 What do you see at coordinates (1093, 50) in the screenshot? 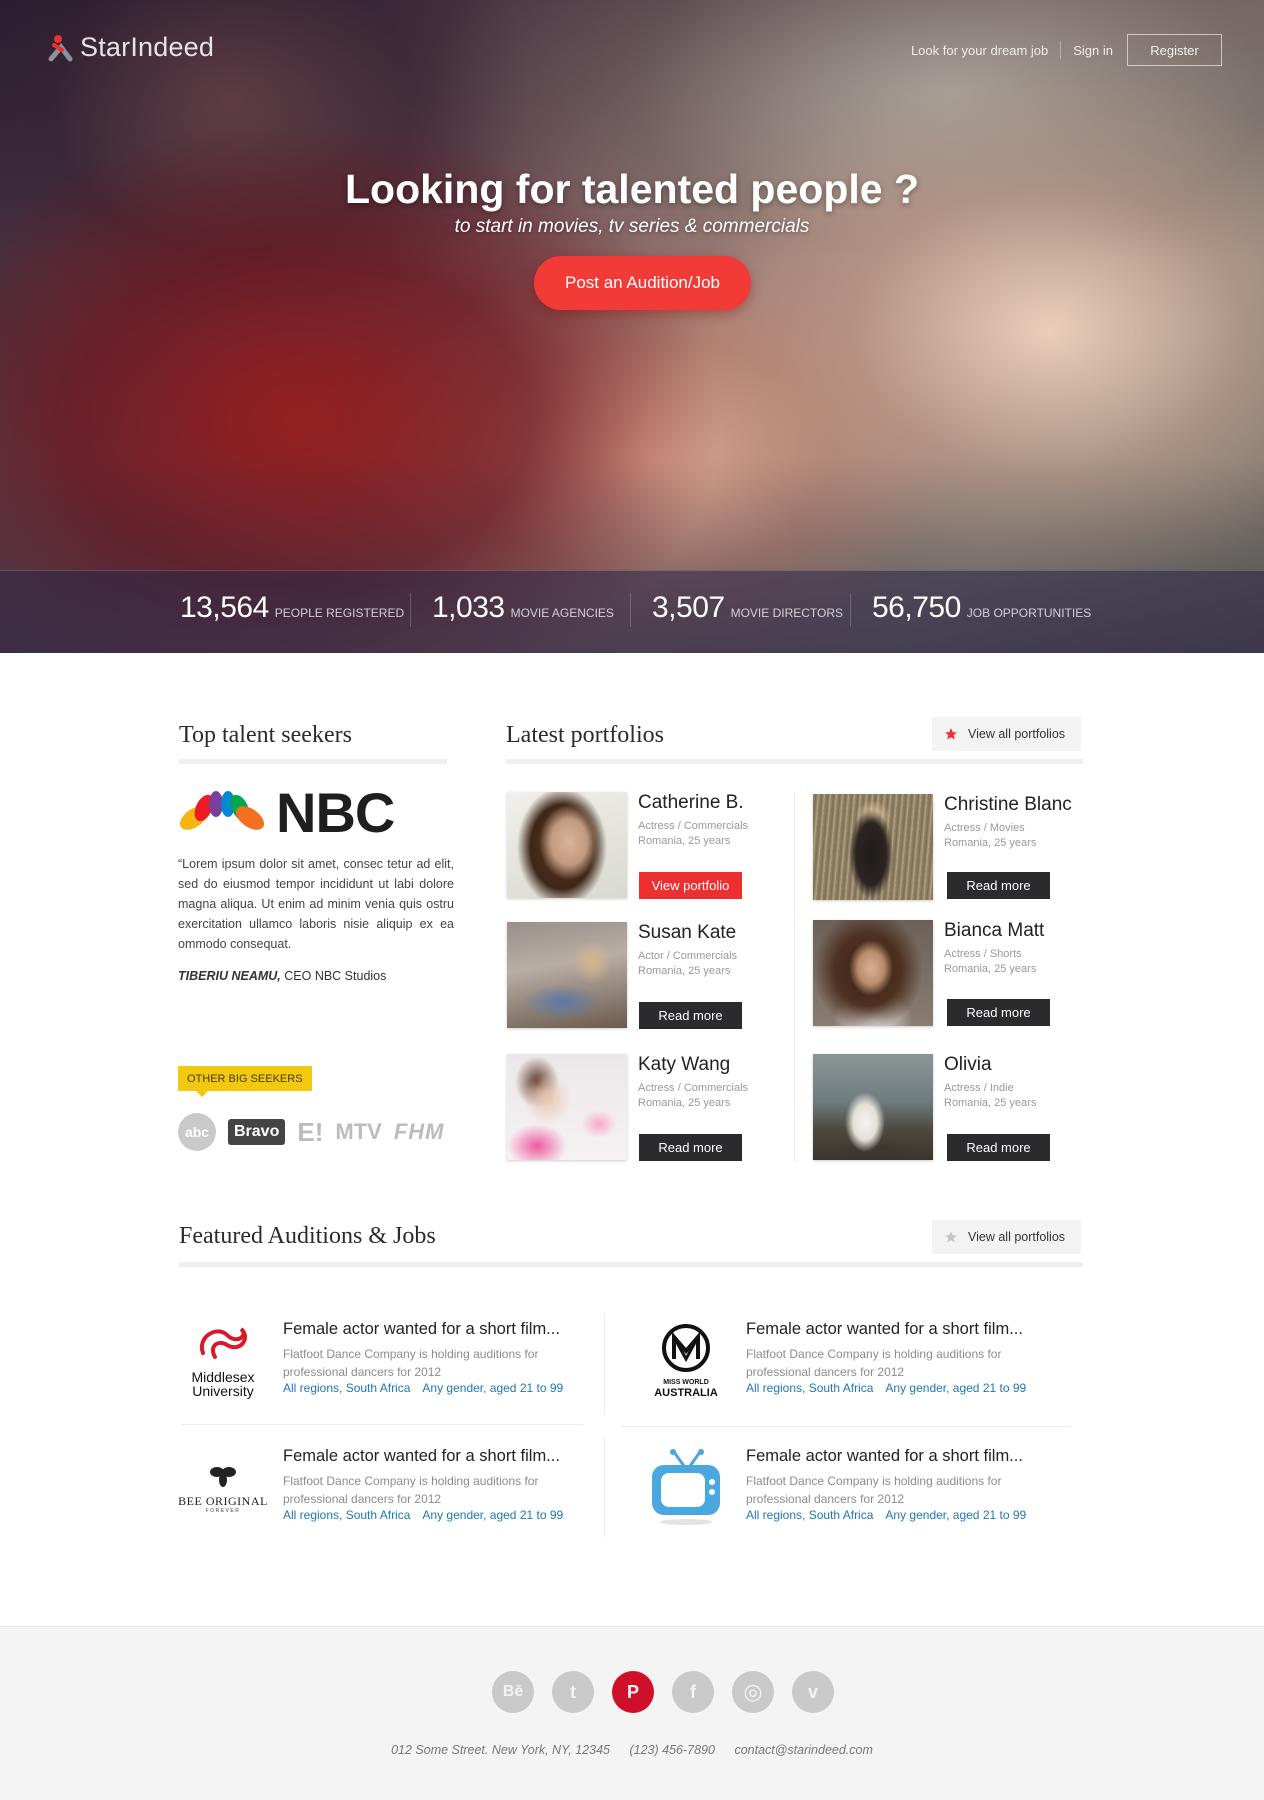
I see `nav-sign-in-link: Sign in` at bounding box center [1093, 50].